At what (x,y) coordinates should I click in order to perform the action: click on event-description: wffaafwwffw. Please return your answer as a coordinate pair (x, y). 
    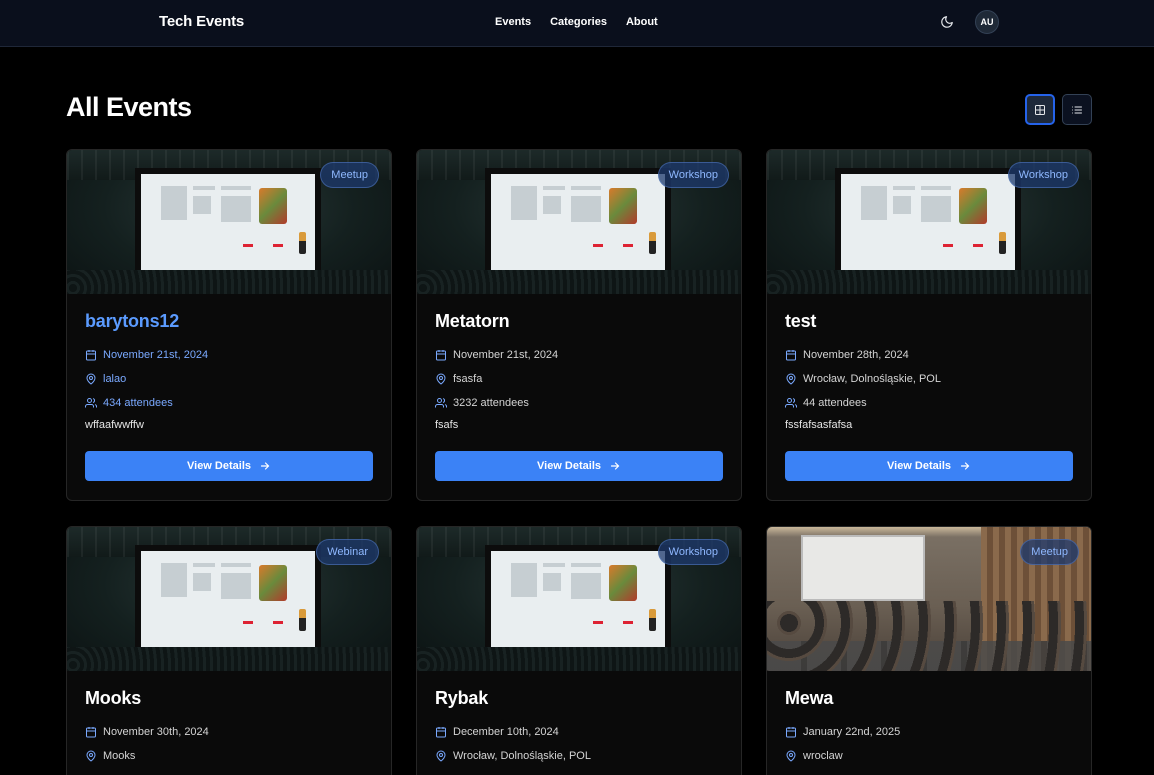
    Looking at the image, I should click on (114, 425).